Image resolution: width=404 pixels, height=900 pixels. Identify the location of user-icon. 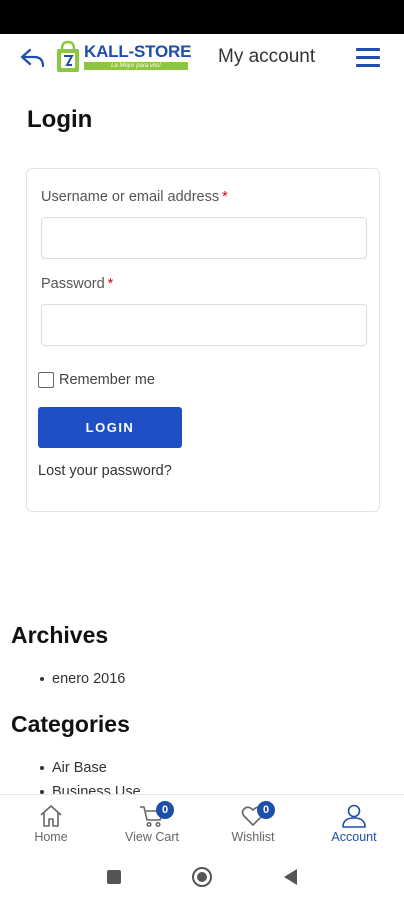
(354, 816).